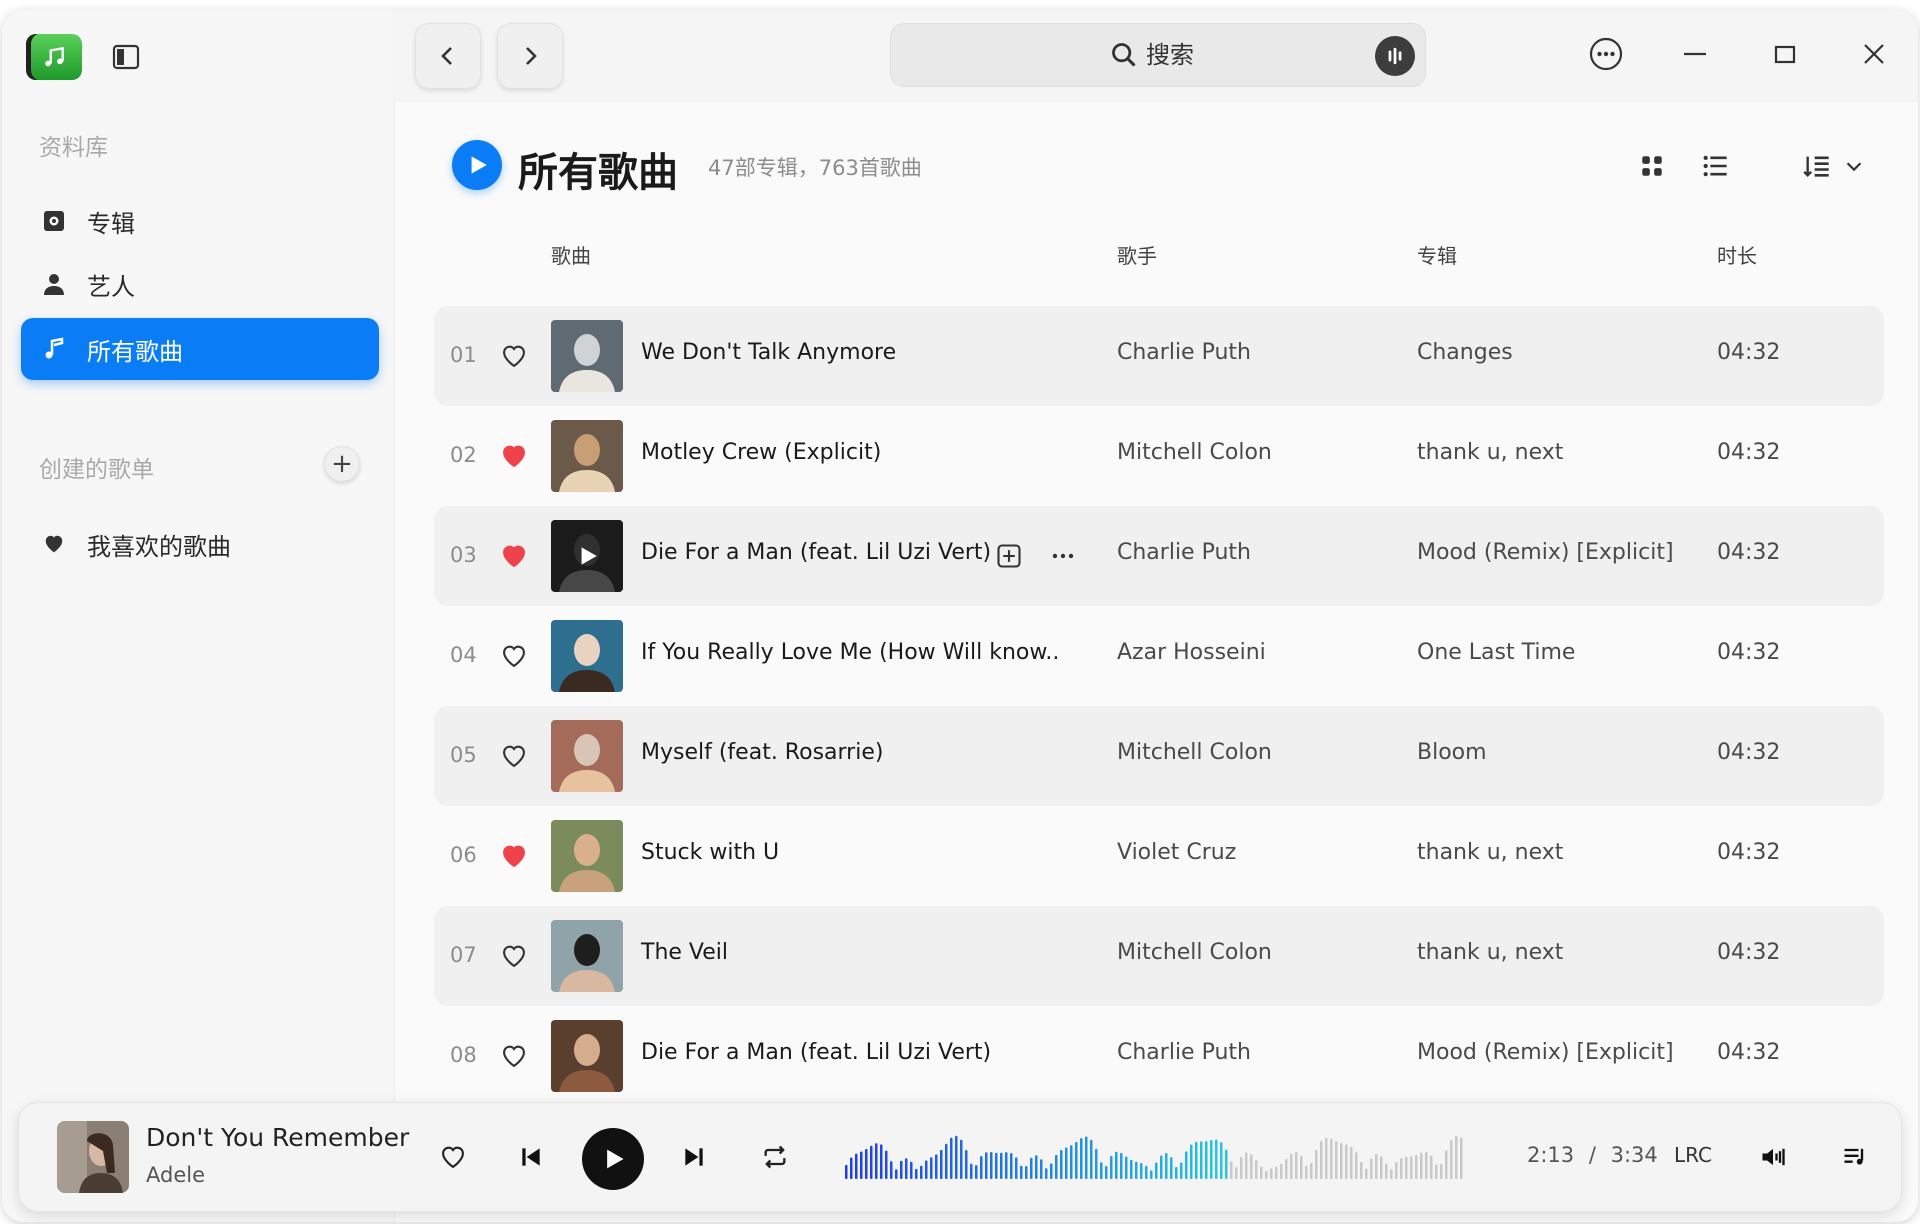 The height and width of the screenshot is (1224, 1920). What do you see at coordinates (530, 56) in the screenshot?
I see `forward-button` at bounding box center [530, 56].